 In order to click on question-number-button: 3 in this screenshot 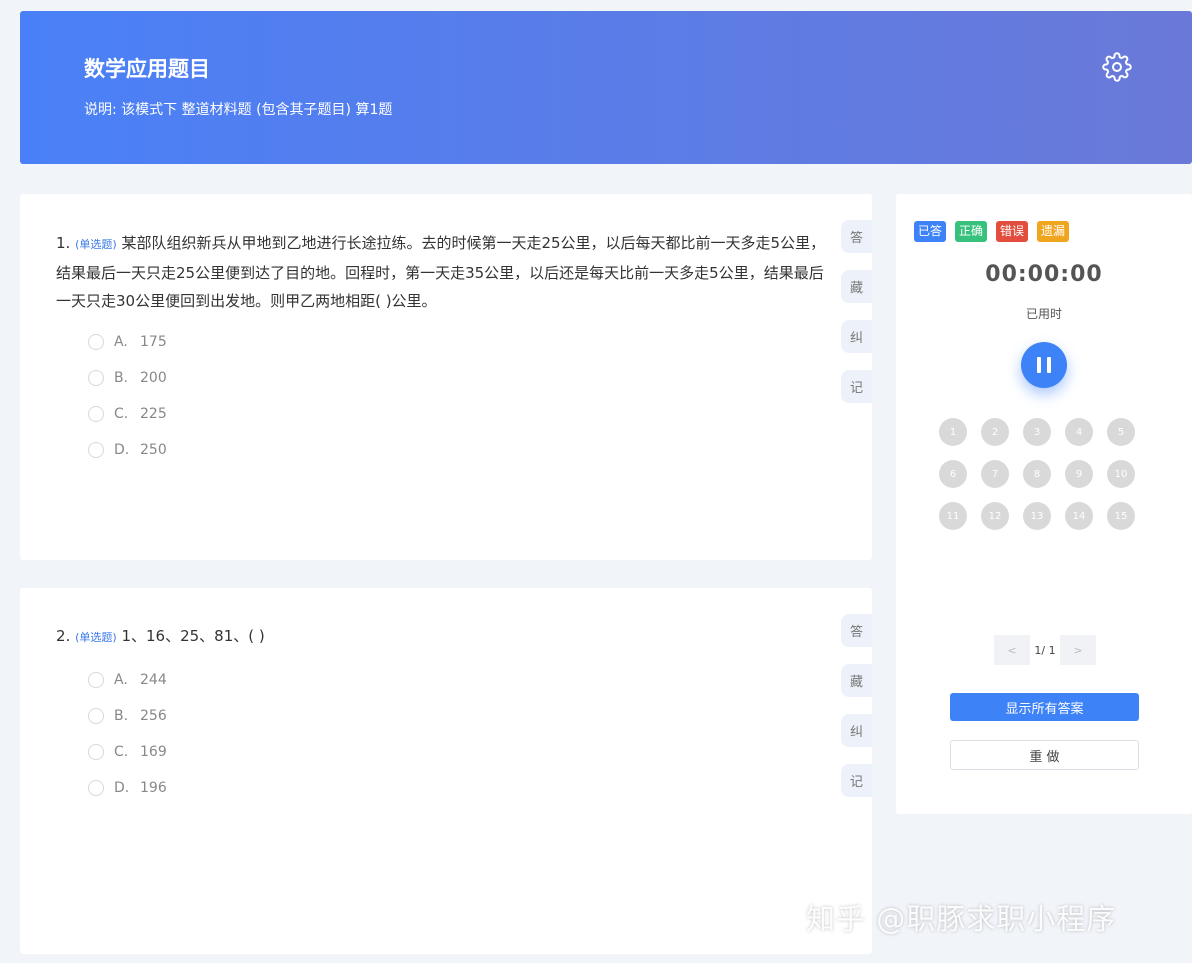, I will do `click(1037, 432)`.